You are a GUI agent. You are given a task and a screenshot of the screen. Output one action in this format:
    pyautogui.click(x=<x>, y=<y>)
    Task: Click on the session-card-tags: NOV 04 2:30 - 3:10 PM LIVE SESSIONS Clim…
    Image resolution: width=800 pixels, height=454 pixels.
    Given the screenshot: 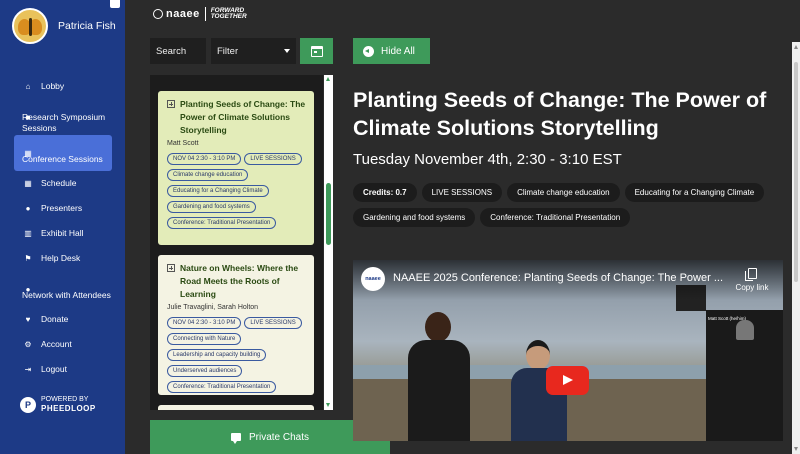 What is the action you would take?
    pyautogui.click(x=237, y=191)
    